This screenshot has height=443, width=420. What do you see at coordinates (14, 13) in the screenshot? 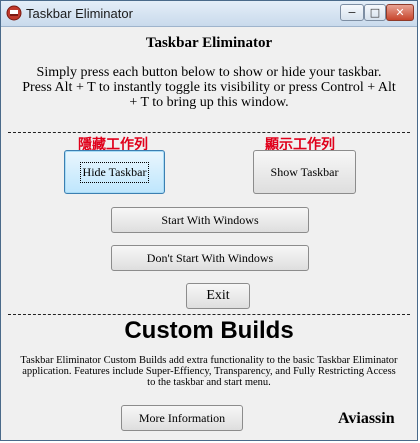
I see `app-icon` at bounding box center [14, 13].